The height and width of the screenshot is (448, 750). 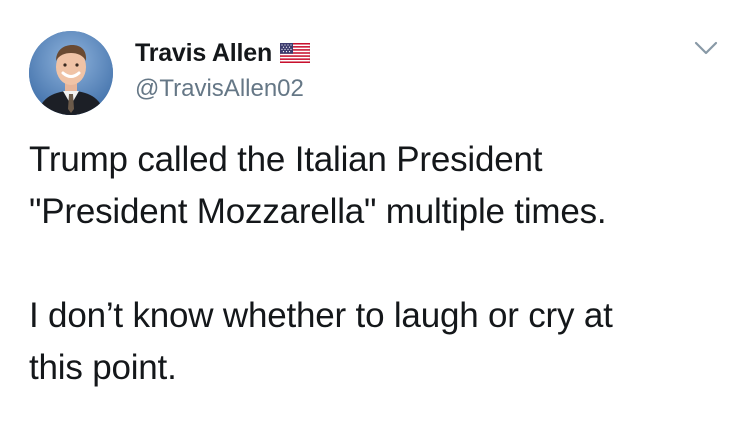 What do you see at coordinates (219, 89) in the screenshot?
I see `author-handle: @TravisAllen02` at bounding box center [219, 89].